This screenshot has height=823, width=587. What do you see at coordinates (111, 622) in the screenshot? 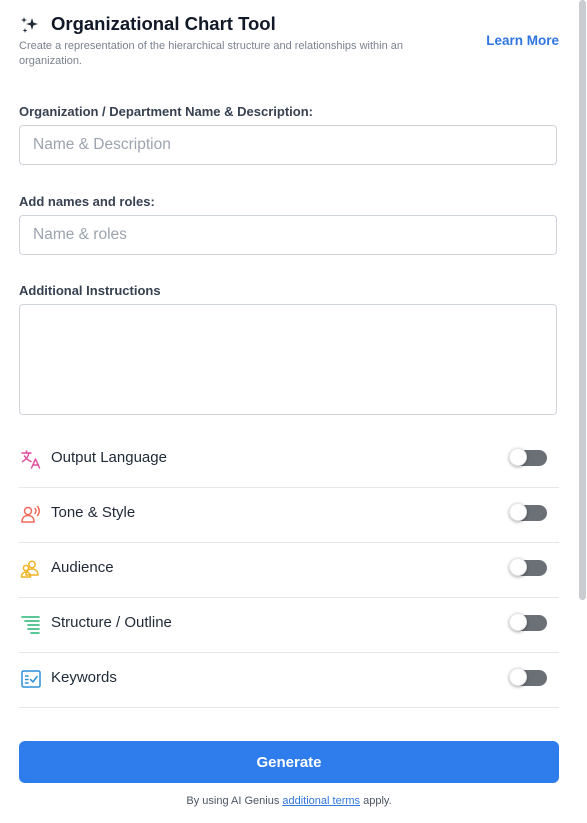
I see `option-label: Structure / Outline` at bounding box center [111, 622].